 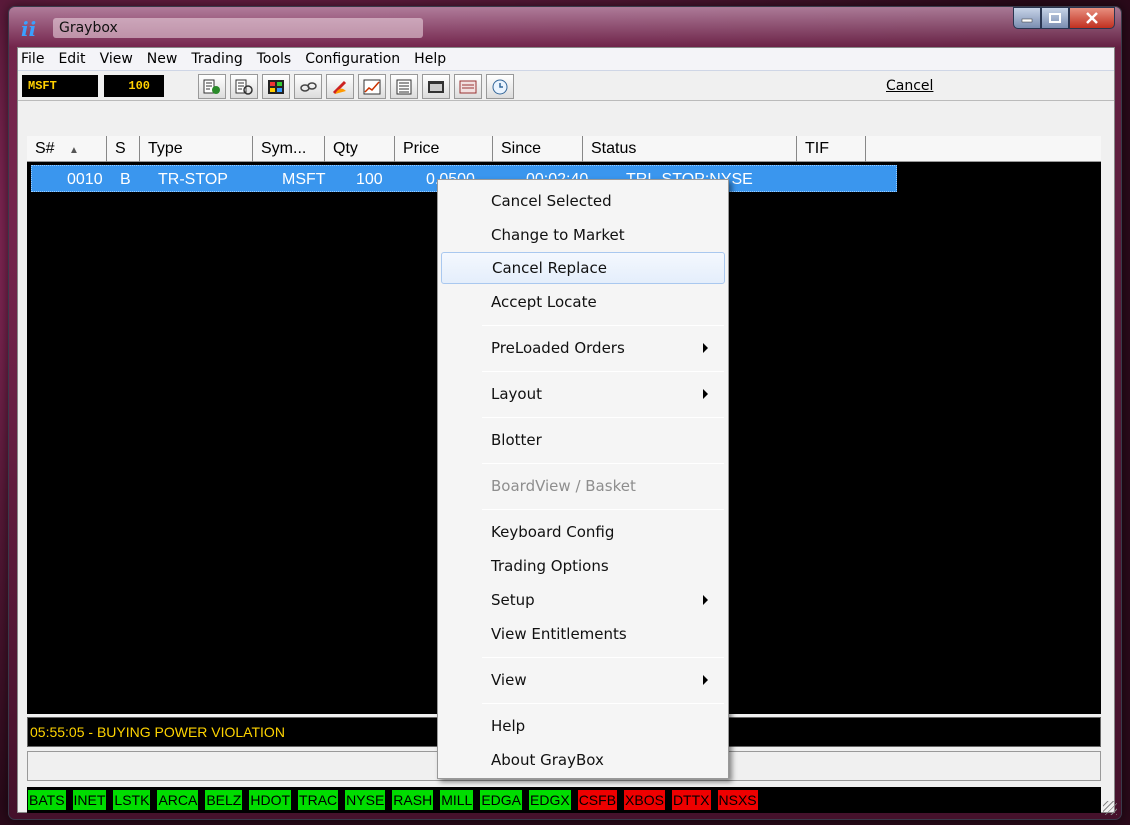 I want to click on title-bar: ii Graybox, so click(x=565, y=27).